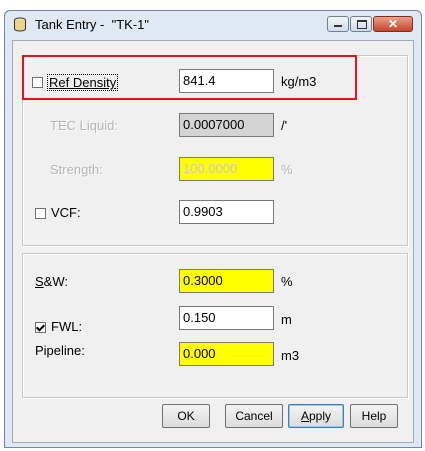 Image resolution: width=425 pixels, height=451 pixels. Describe the element at coordinates (226, 318) in the screenshot. I see `fwl-input: 0.150` at that location.